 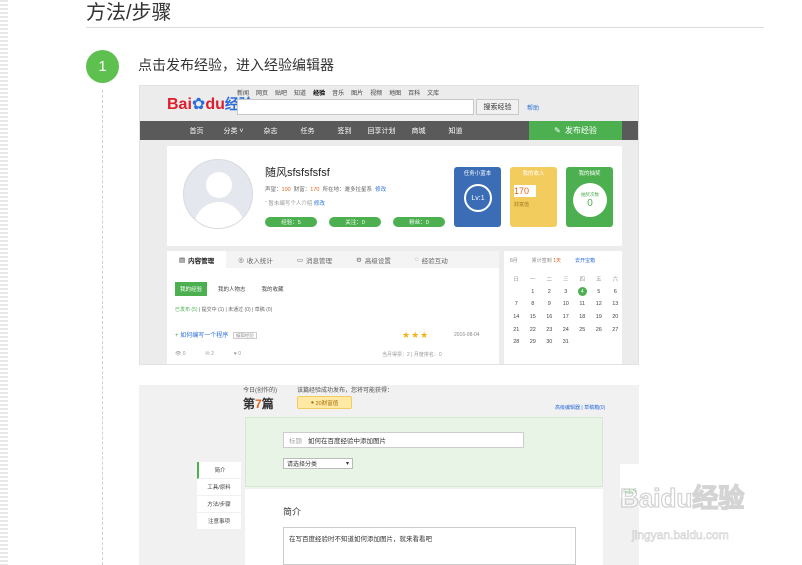 What do you see at coordinates (575, 130) in the screenshot?
I see `publish-button: ✎ 发布经验` at bounding box center [575, 130].